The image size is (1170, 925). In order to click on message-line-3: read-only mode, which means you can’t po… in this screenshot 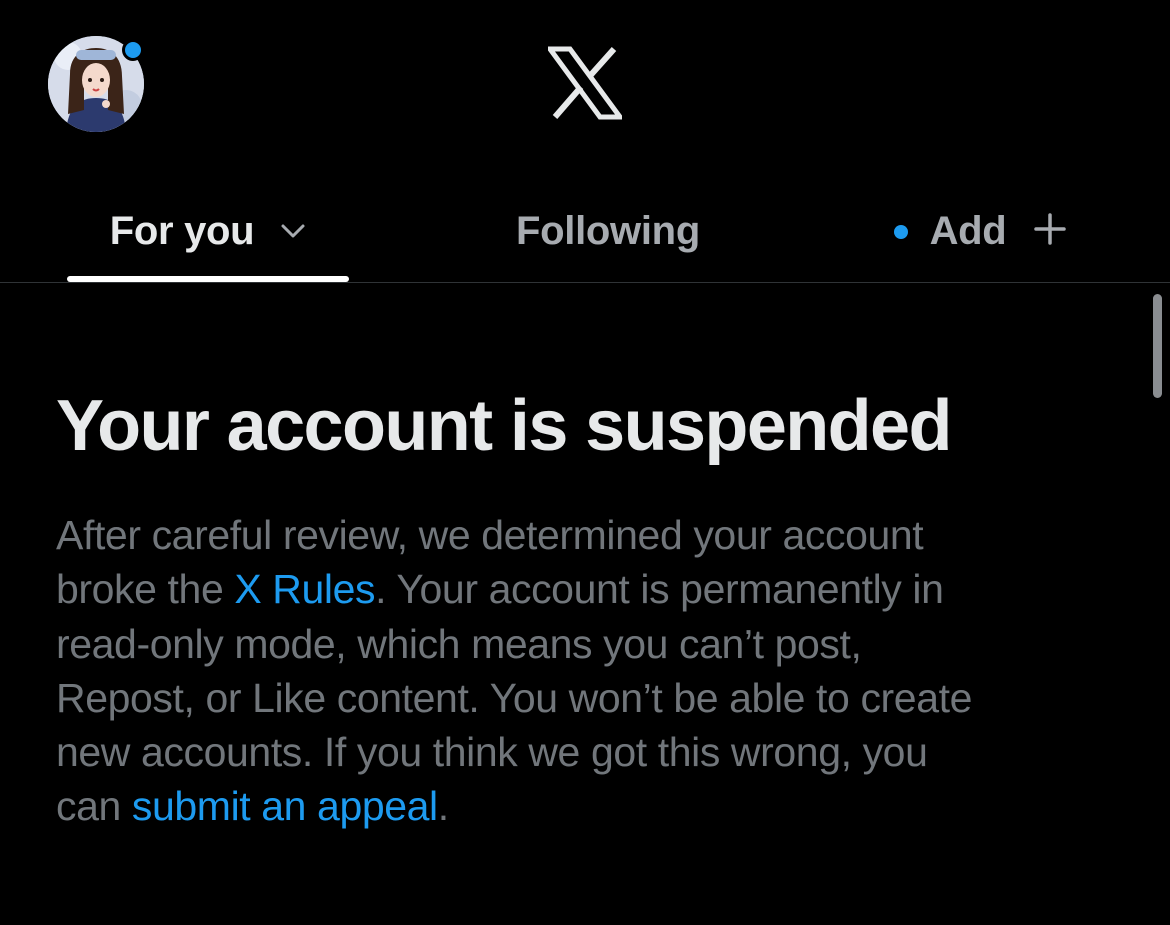, I will do `click(459, 643)`.